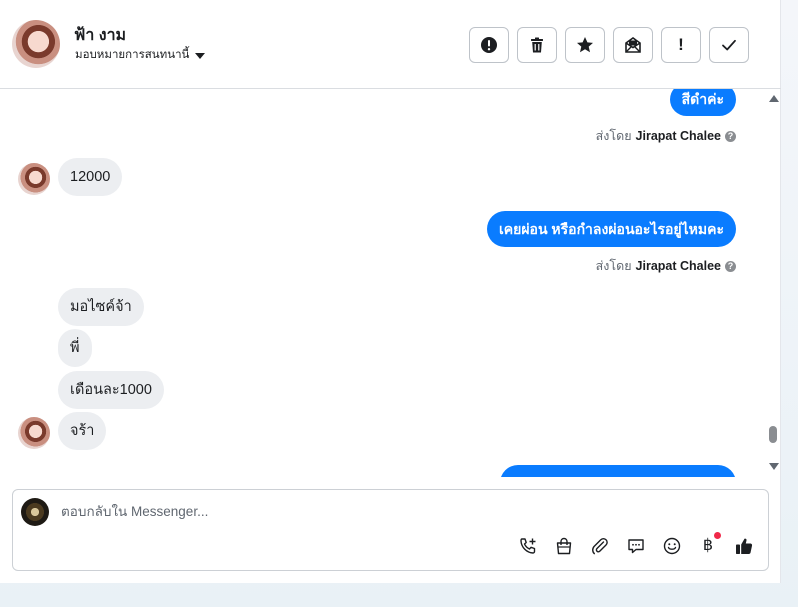 The height and width of the screenshot is (607, 798). I want to click on add-call-button, so click(528, 546).